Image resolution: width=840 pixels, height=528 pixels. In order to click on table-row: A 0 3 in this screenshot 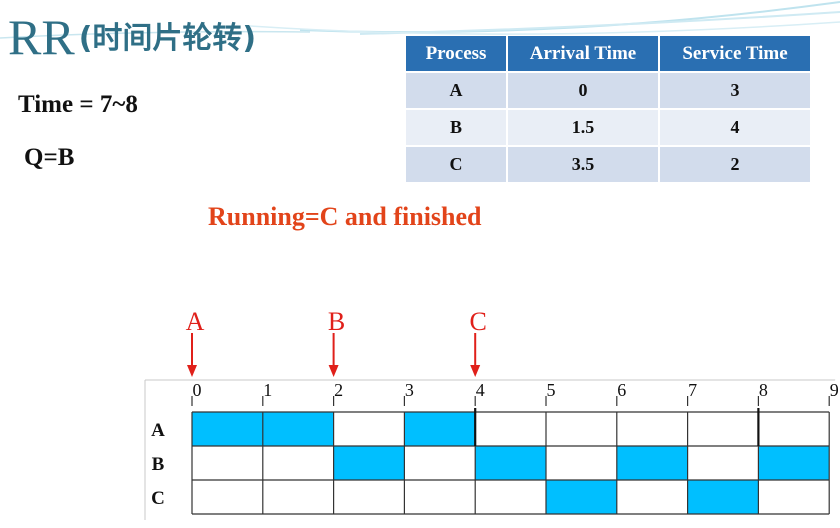, I will do `click(608, 90)`.